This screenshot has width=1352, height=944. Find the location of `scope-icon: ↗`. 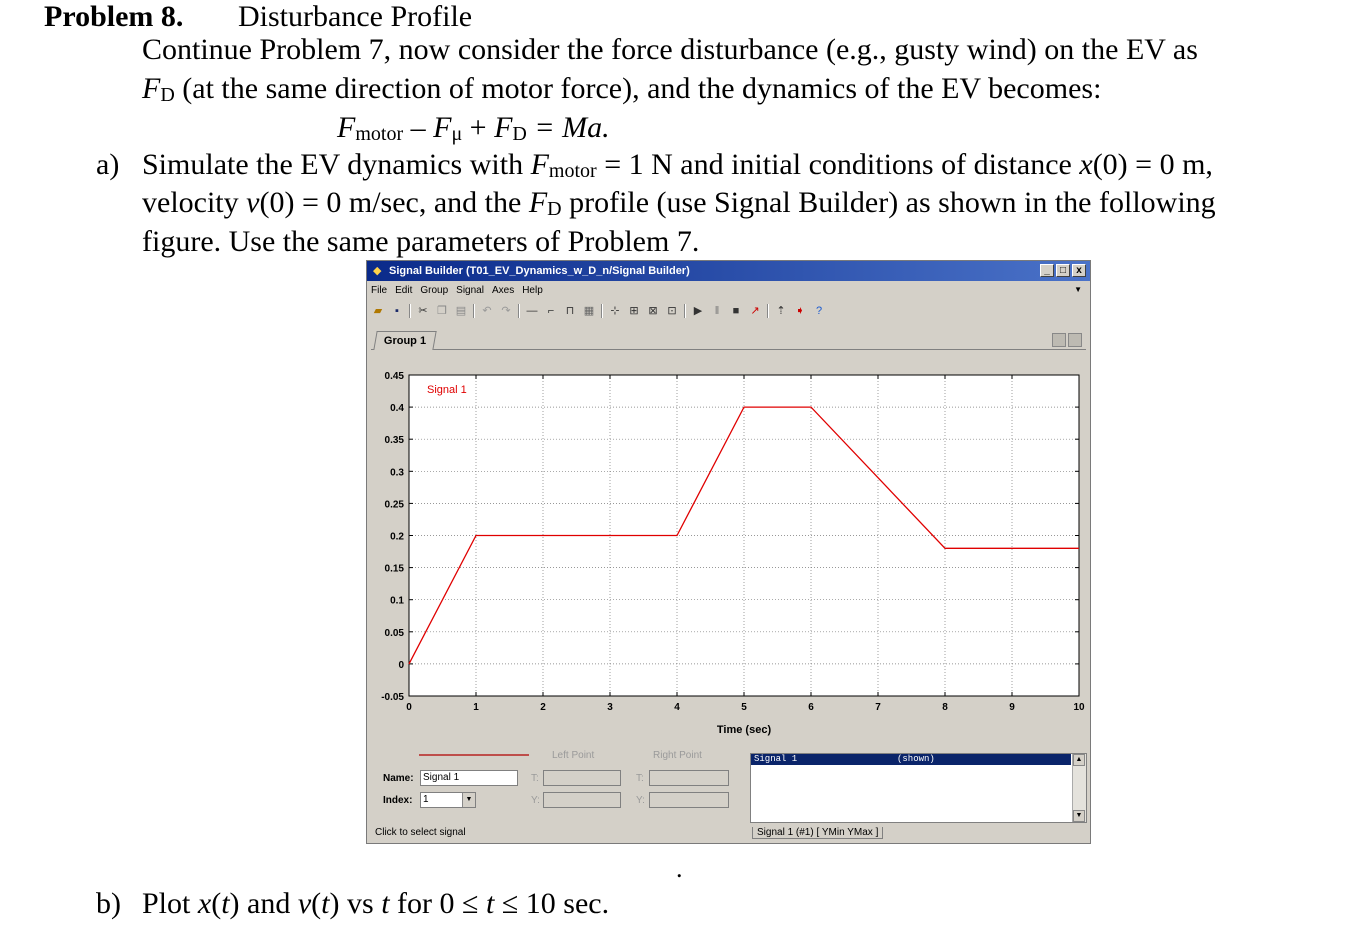

scope-icon: ↗ is located at coordinates (755, 311).